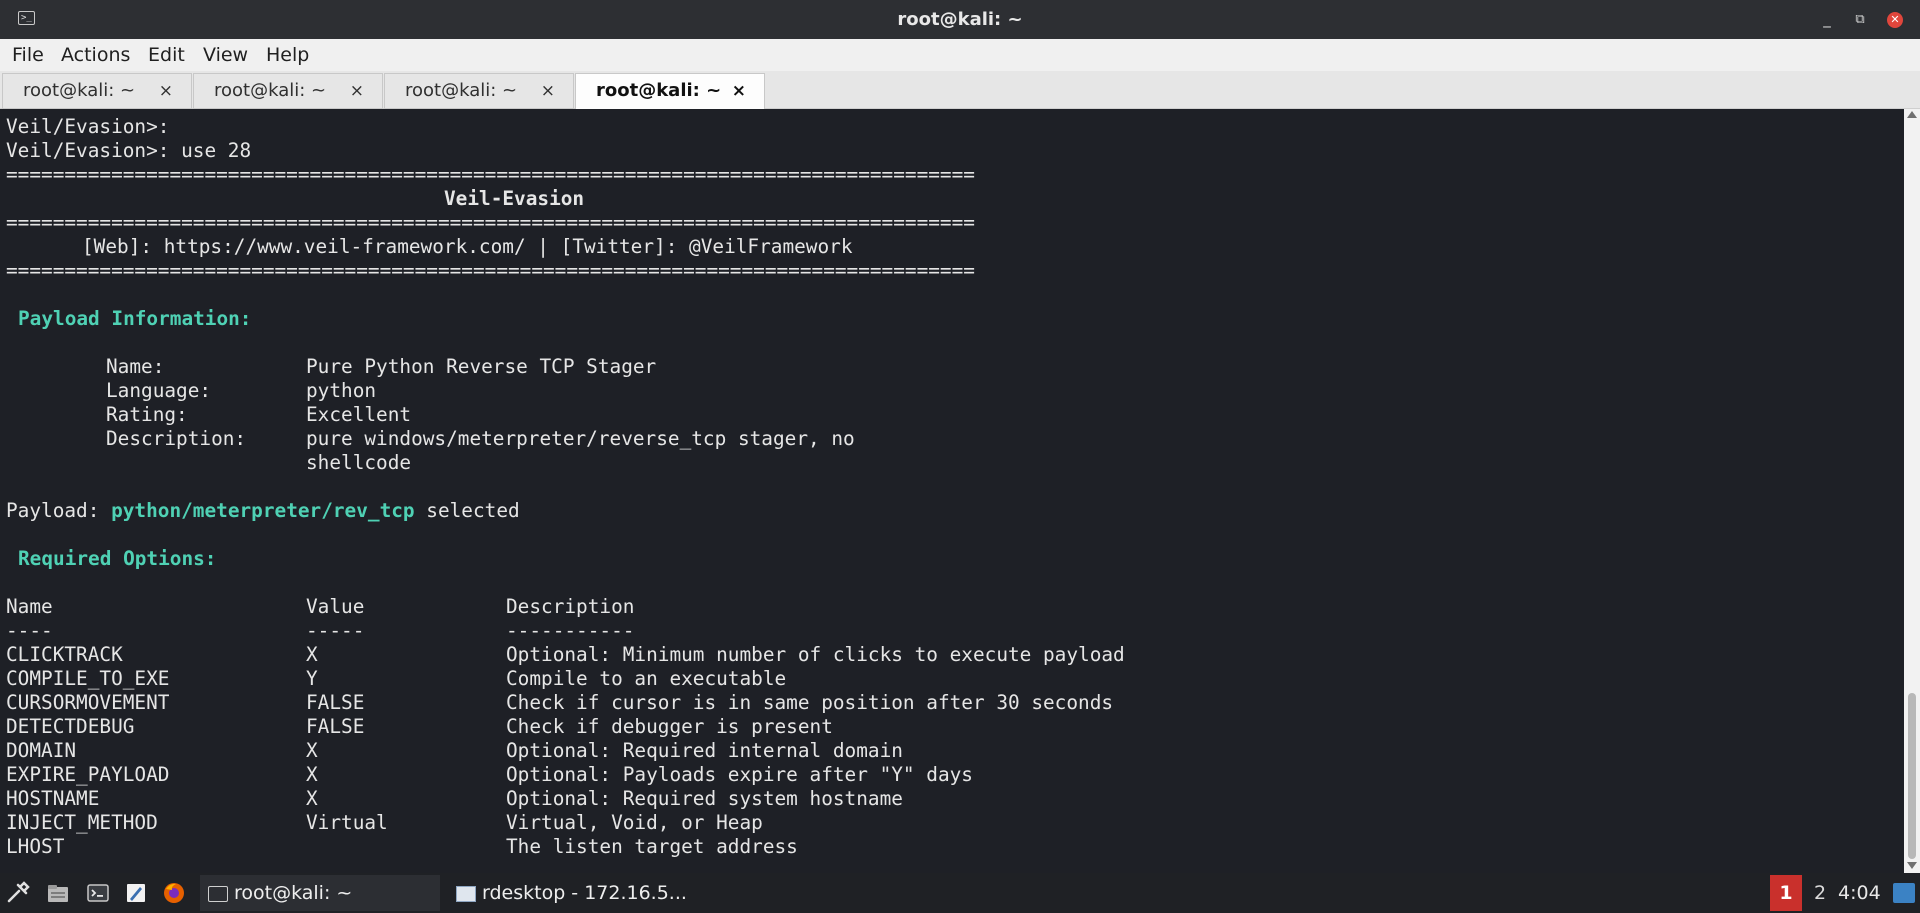 The height and width of the screenshot is (913, 1920). What do you see at coordinates (1820, 893) in the screenshot?
I see `workspace-2-button: 2` at bounding box center [1820, 893].